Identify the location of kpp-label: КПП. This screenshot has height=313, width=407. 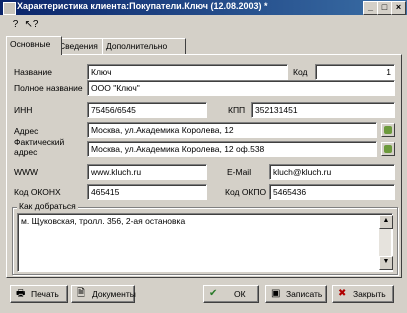
(237, 110).